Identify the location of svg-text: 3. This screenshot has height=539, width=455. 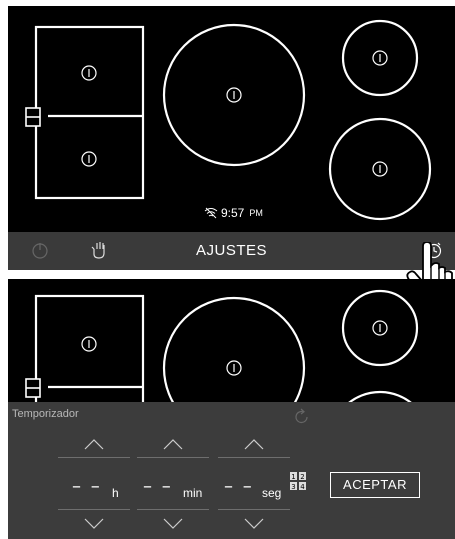
(293, 486).